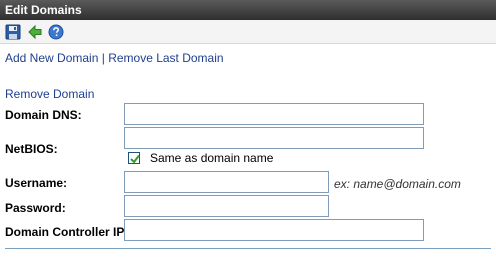 The width and height of the screenshot is (496, 257). What do you see at coordinates (248, 248) in the screenshot?
I see `divider` at bounding box center [248, 248].